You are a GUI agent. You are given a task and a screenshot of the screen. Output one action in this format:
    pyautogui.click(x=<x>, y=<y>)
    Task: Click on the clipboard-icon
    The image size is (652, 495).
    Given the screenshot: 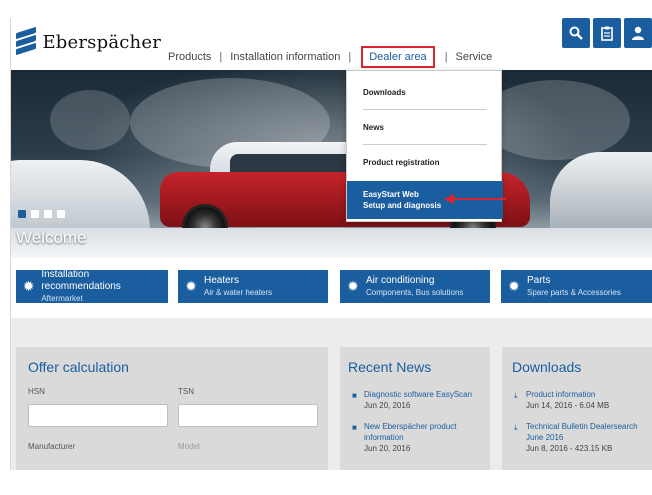 What is the action you would take?
    pyautogui.click(x=607, y=33)
    